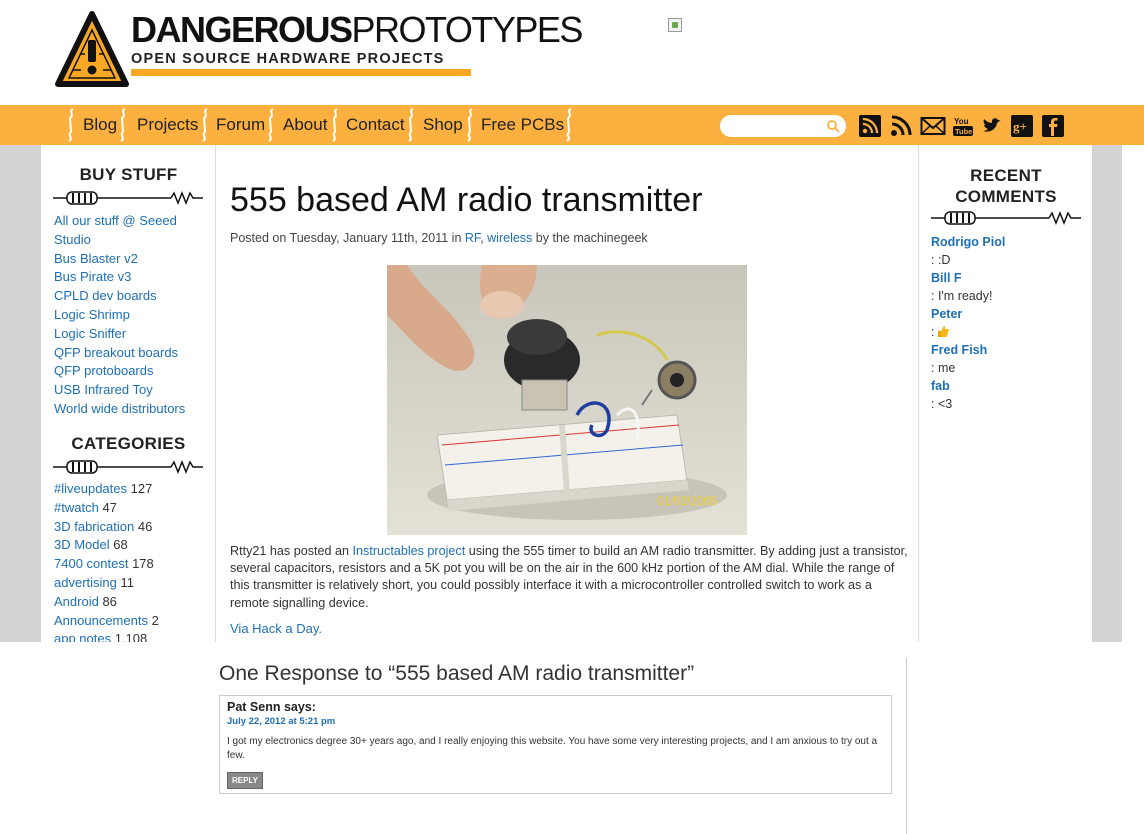 The image size is (1144, 834). I want to click on category-link: 3D fabrication, so click(94, 526).